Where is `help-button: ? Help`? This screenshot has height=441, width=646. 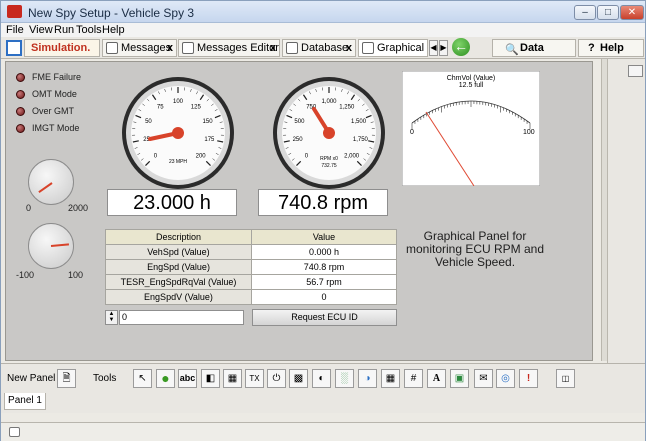 help-button: ? Help is located at coordinates (611, 48).